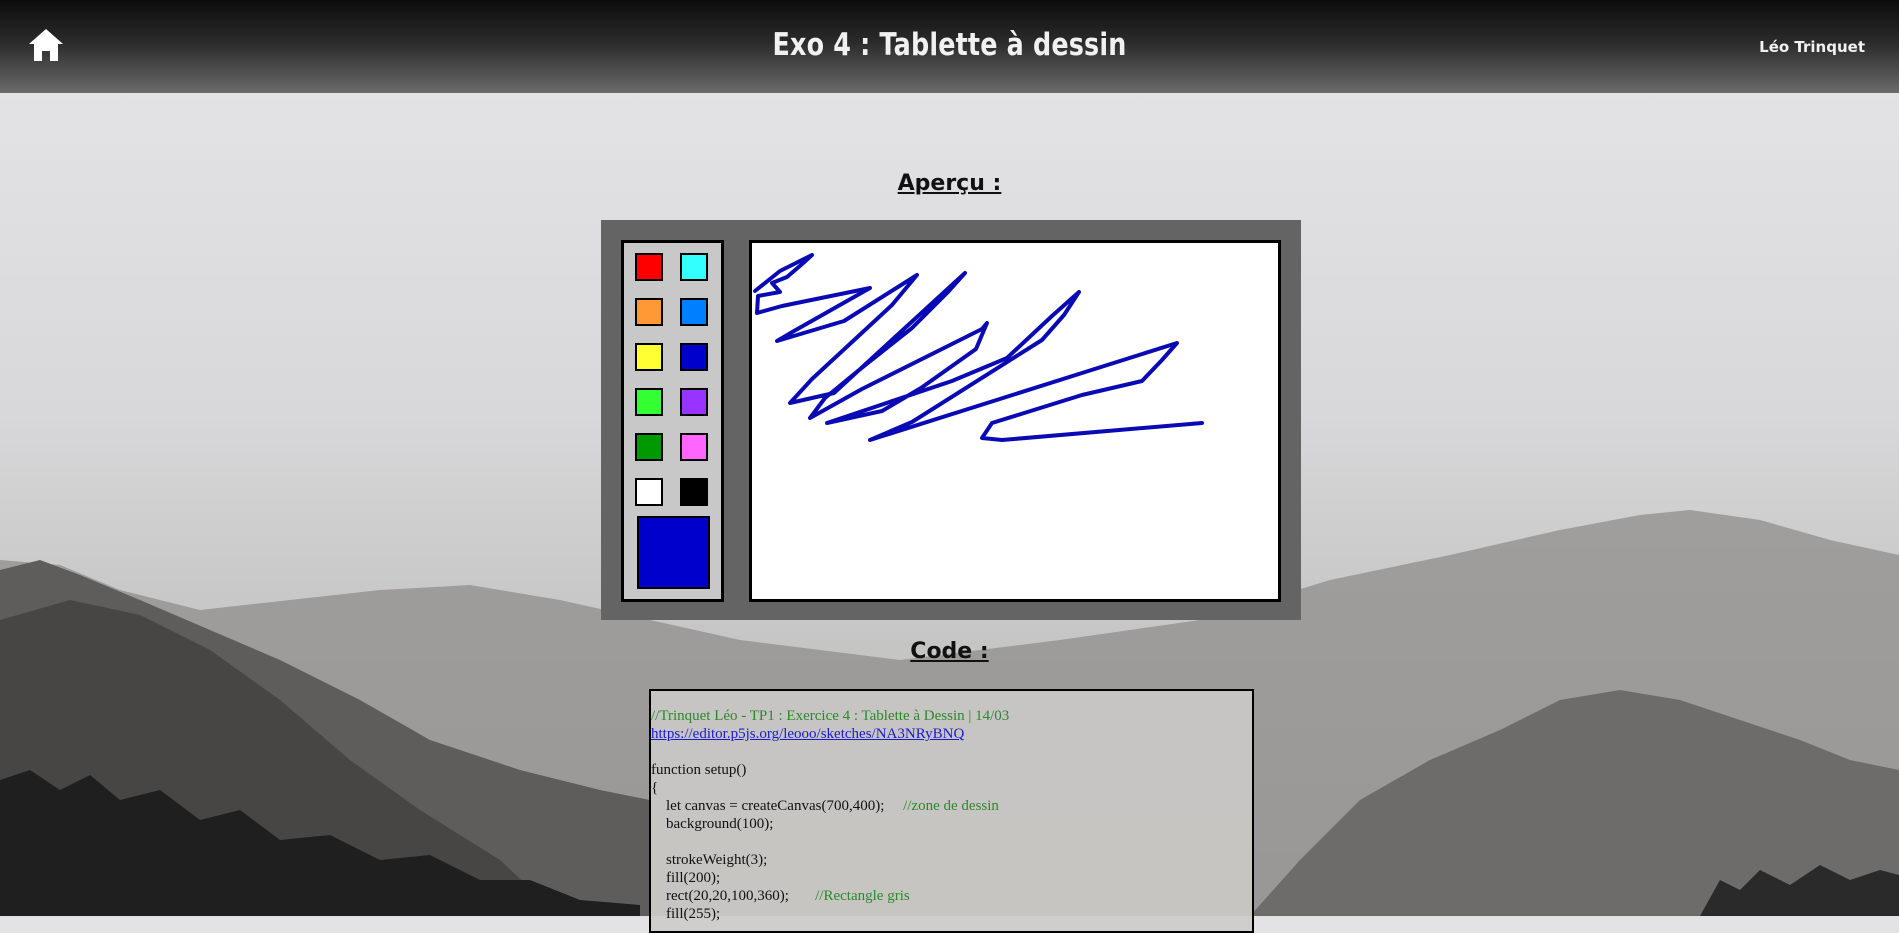  I want to click on code-heading: Code :, so click(949, 651).